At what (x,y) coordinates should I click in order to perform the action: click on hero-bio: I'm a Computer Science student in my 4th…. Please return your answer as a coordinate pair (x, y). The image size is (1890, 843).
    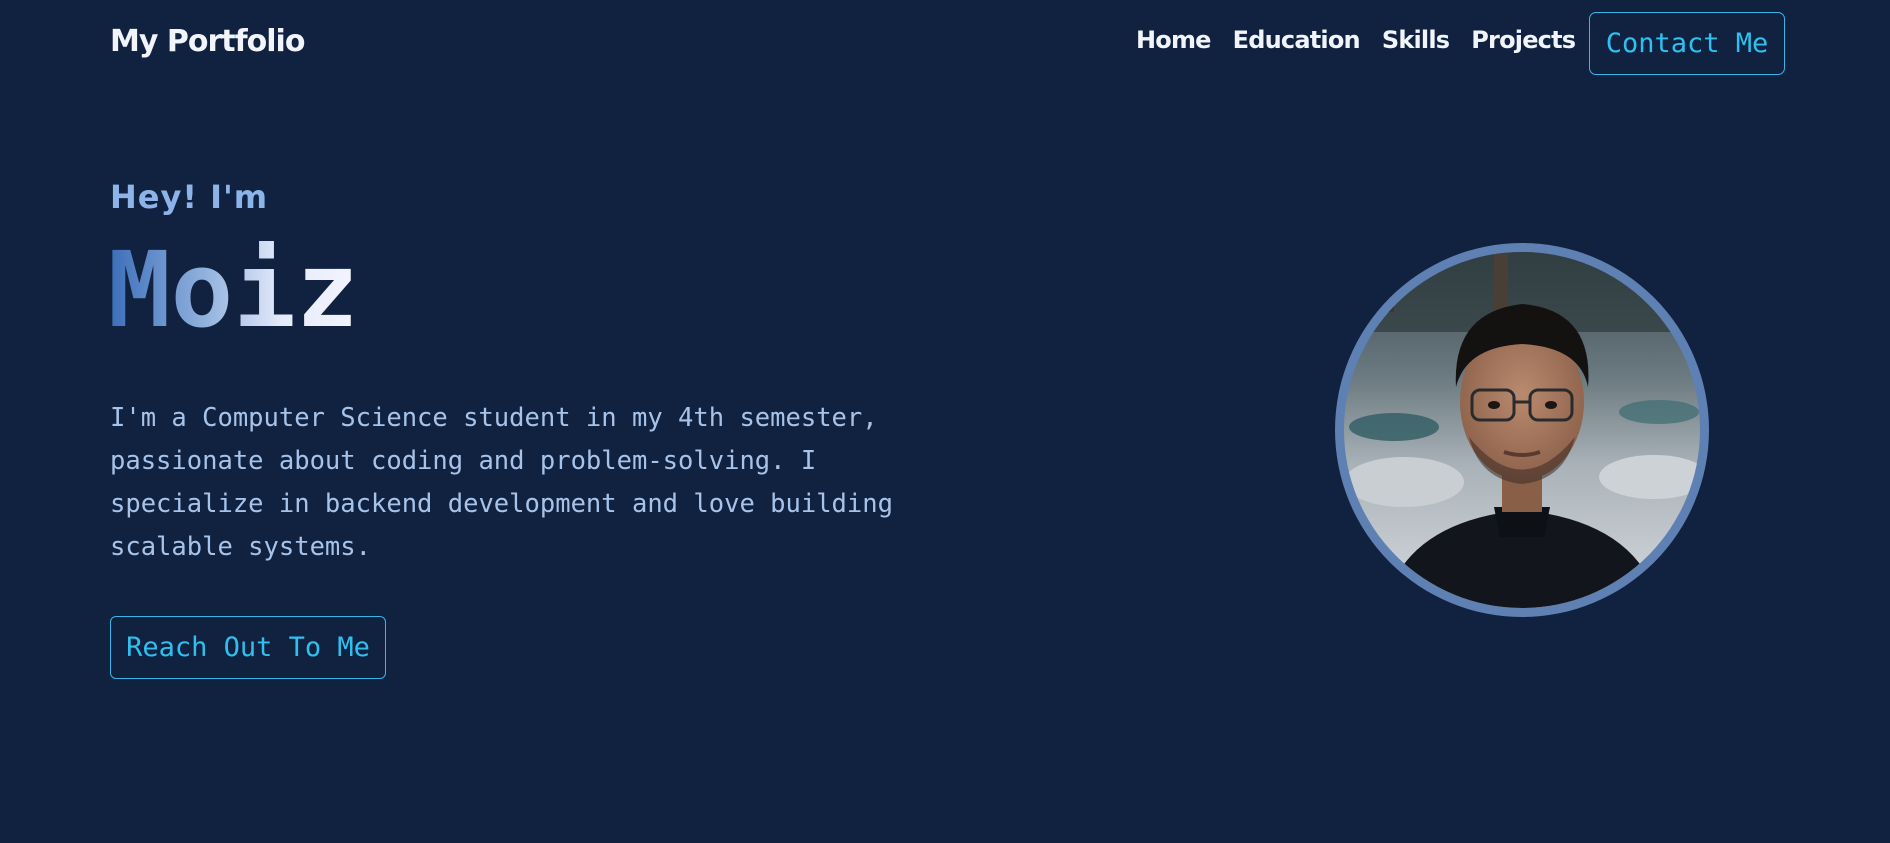
    Looking at the image, I should click on (501, 482).